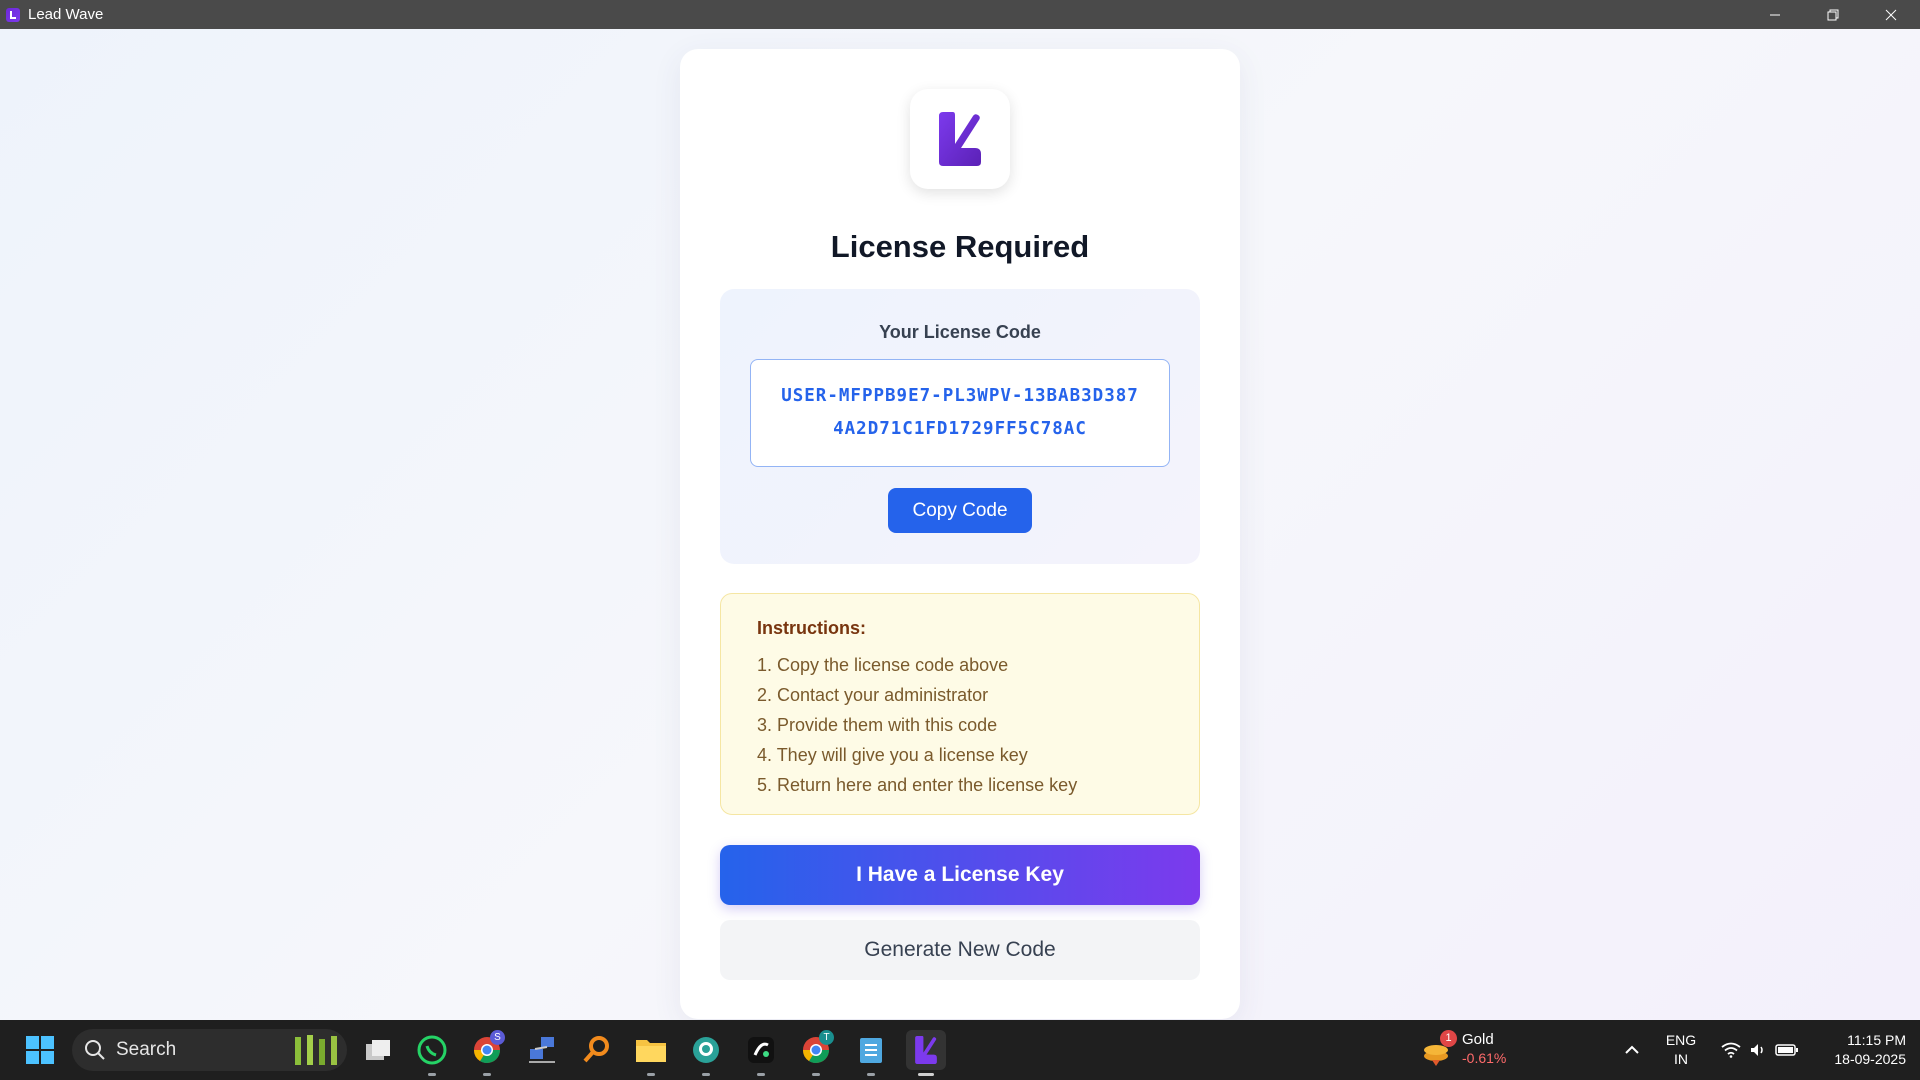  I want to click on taskbar-lead-wave, so click(926, 1053).